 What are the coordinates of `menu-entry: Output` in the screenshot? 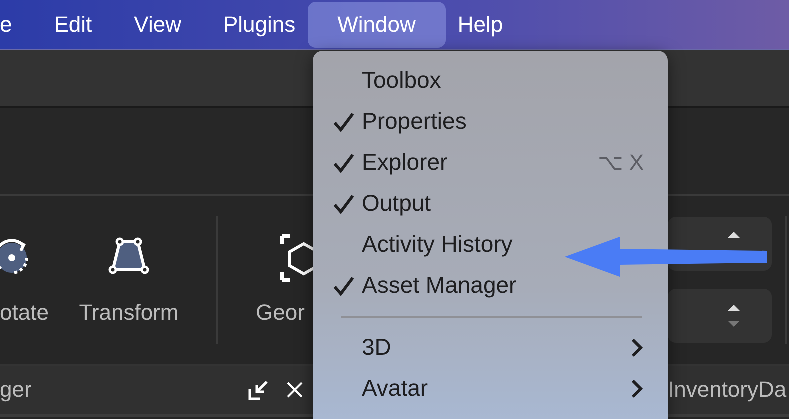 It's located at (490, 203).